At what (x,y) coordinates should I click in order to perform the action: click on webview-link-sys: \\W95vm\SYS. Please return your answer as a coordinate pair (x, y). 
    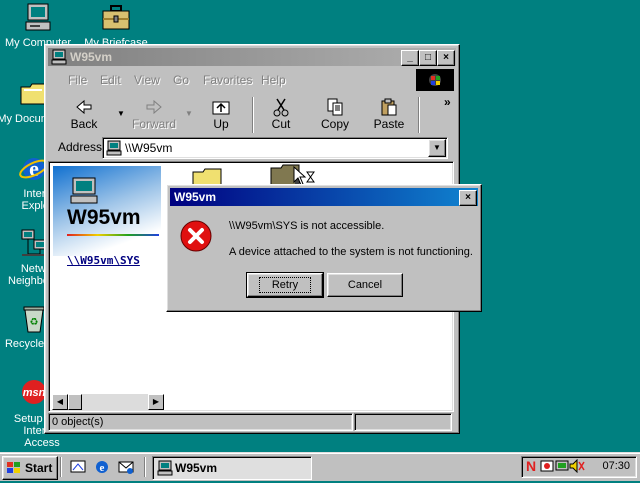
    Looking at the image, I should click on (103, 260).